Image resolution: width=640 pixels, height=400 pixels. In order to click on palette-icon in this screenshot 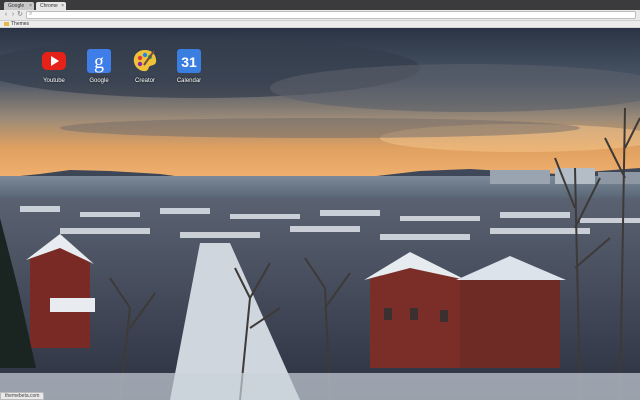, I will do `click(145, 61)`.